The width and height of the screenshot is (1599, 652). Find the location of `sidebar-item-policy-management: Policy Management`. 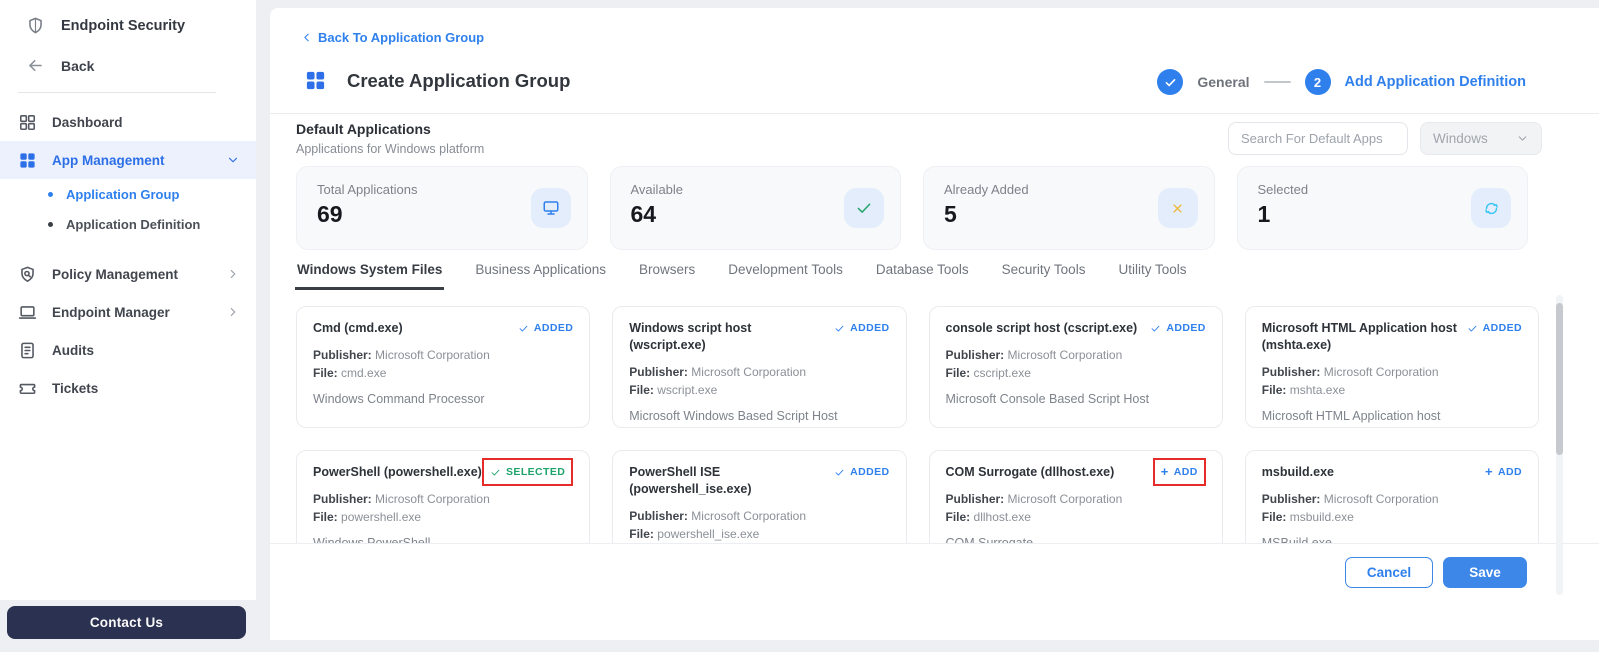

sidebar-item-policy-management: Policy Management is located at coordinates (128, 274).